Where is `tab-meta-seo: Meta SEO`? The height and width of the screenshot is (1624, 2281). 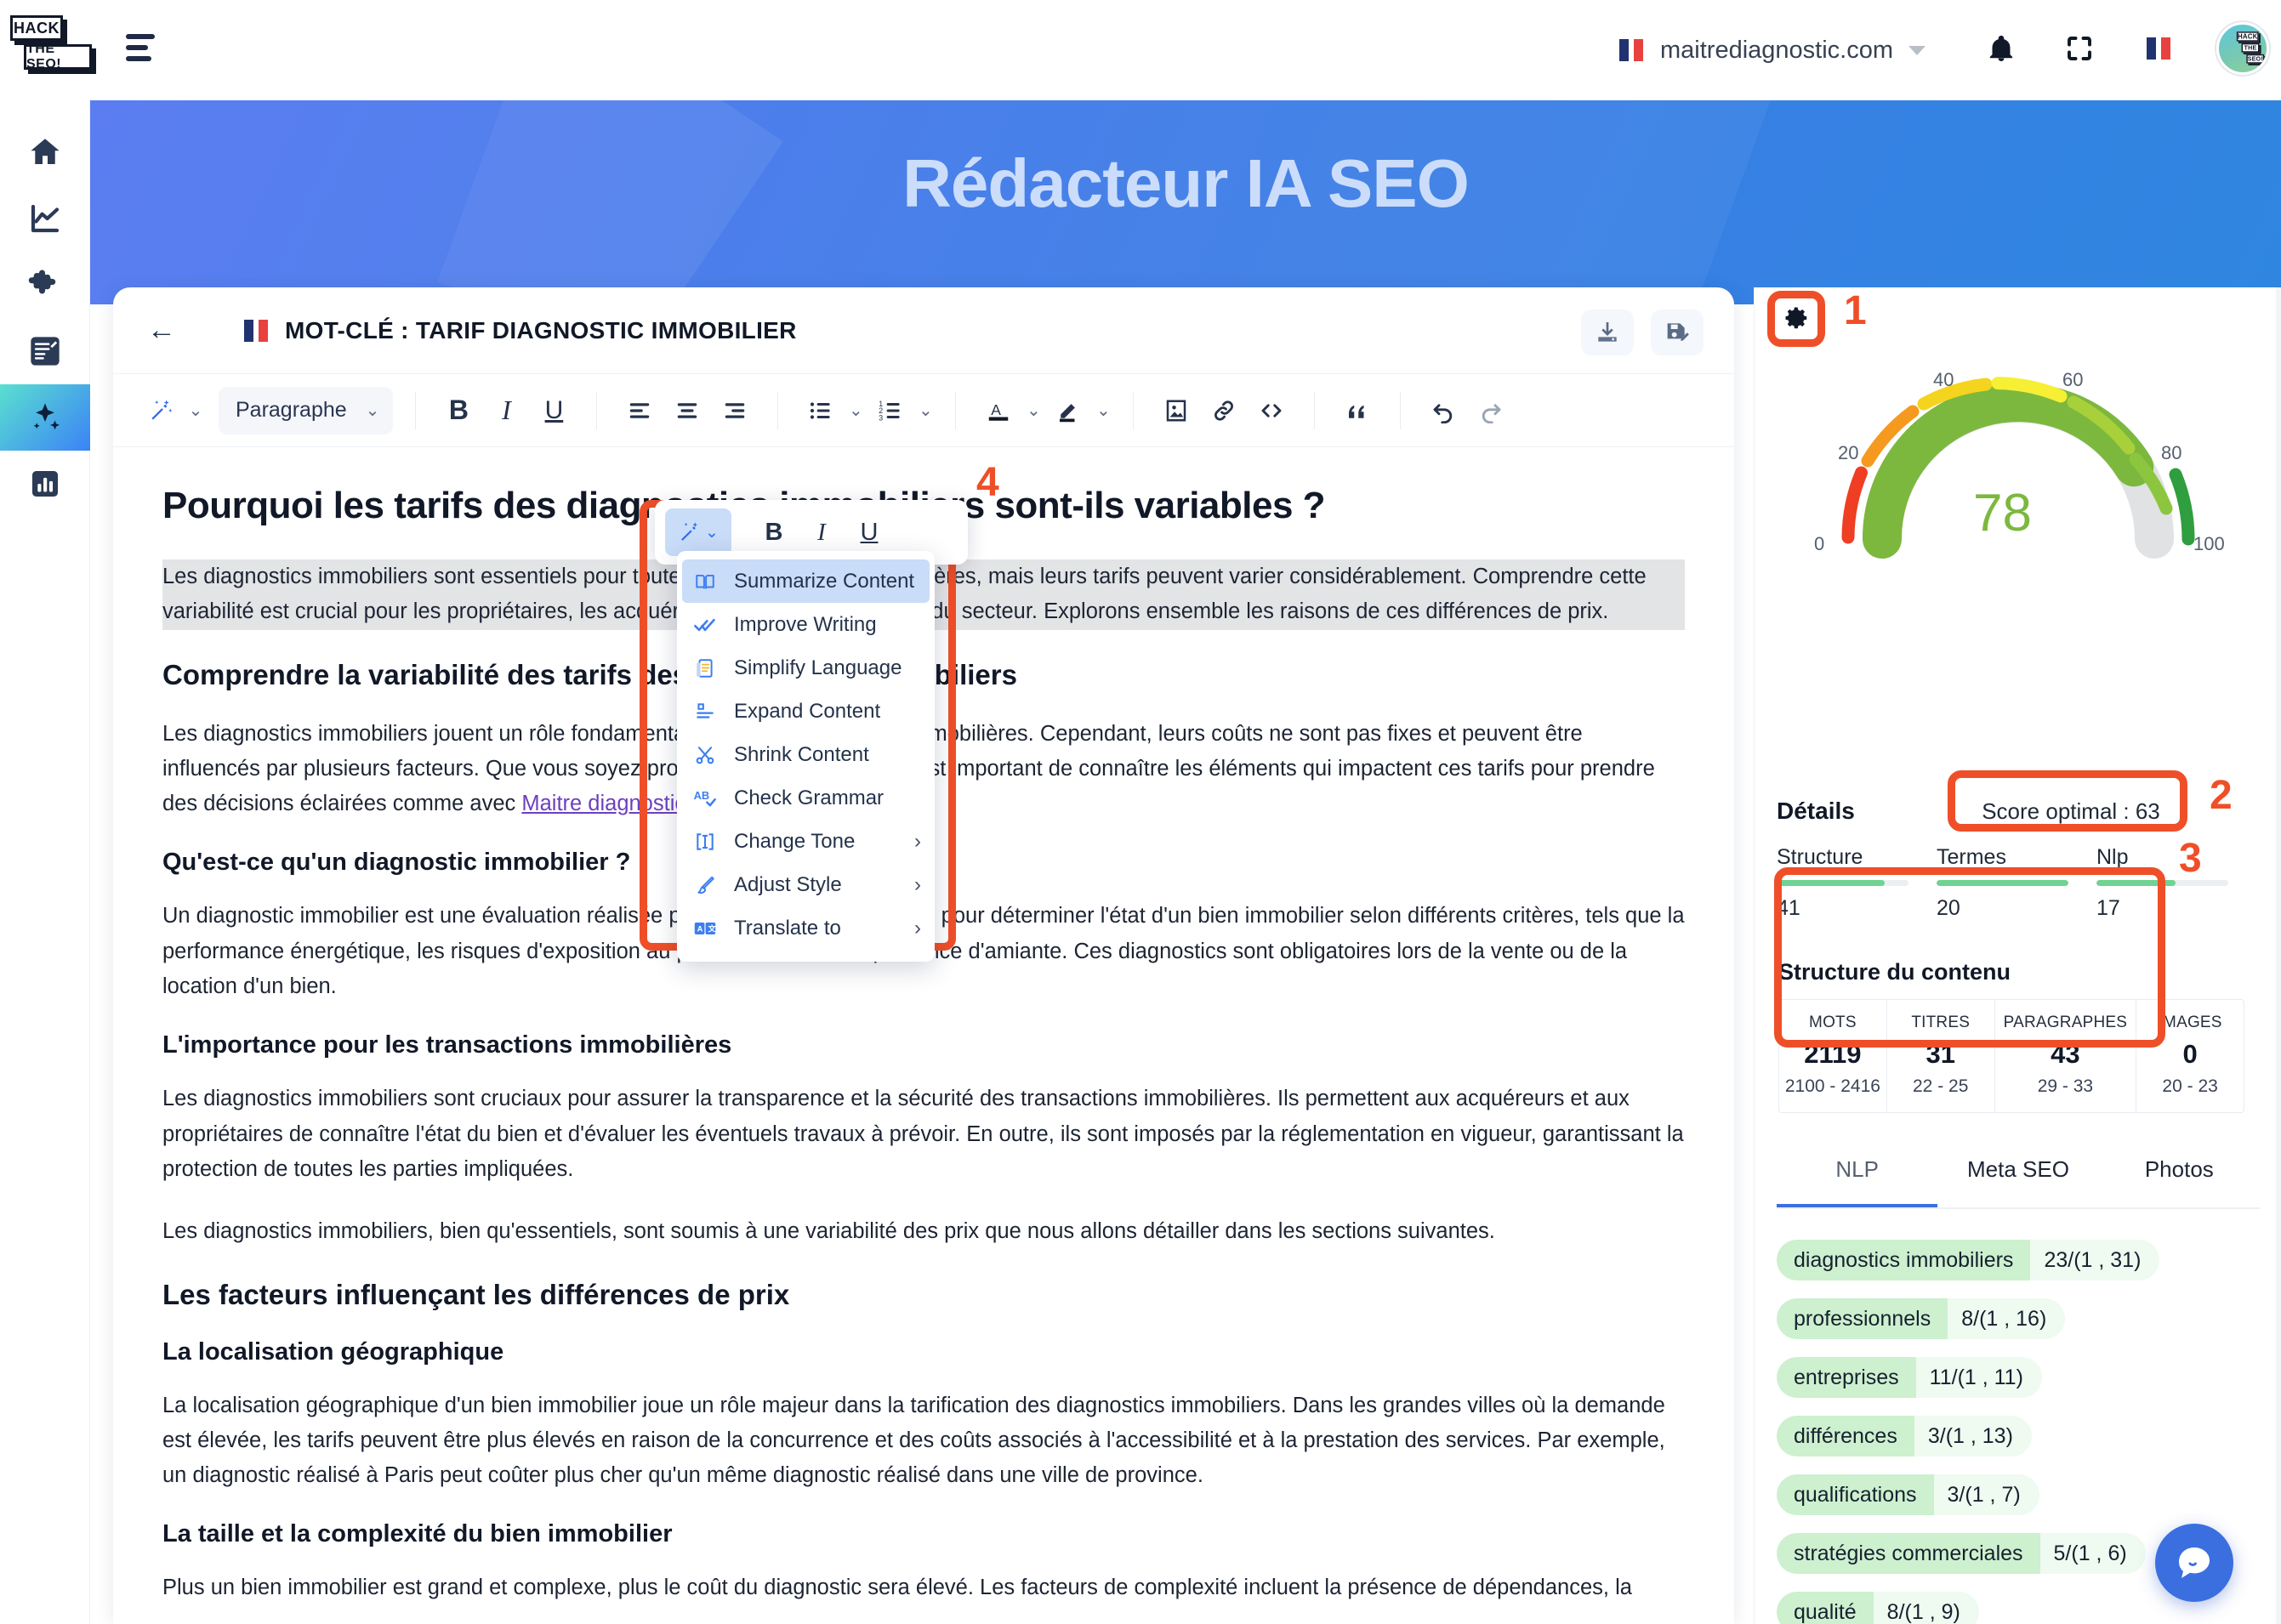 tab-meta-seo: Meta SEO is located at coordinates (2017, 1181).